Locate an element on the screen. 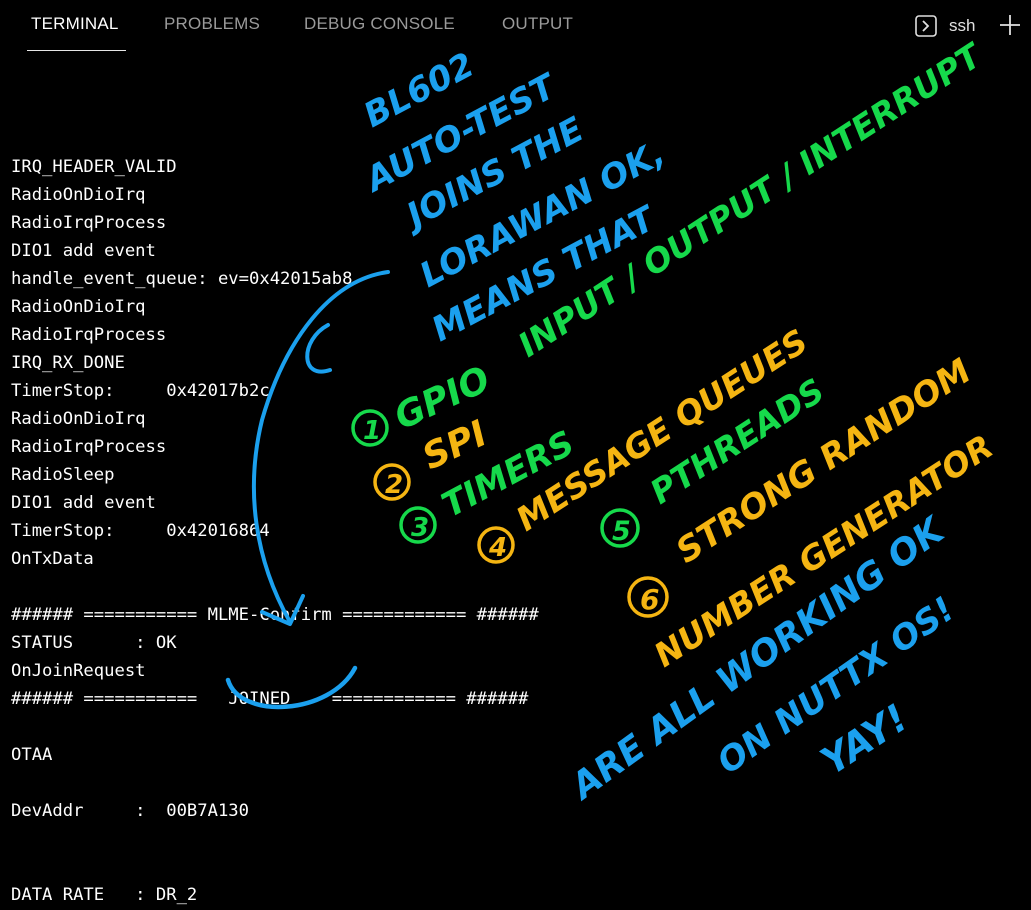 The image size is (1031, 910). svg-text: MESSAGE QUEUES is located at coordinates (661, 429).